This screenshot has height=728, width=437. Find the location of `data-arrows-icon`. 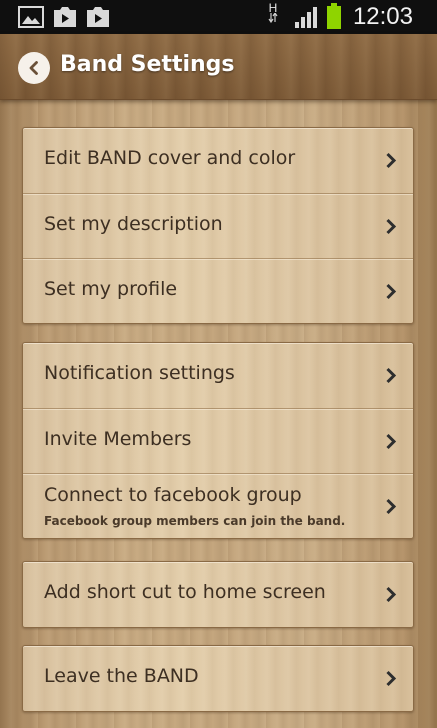

data-arrows-icon is located at coordinates (273, 17).